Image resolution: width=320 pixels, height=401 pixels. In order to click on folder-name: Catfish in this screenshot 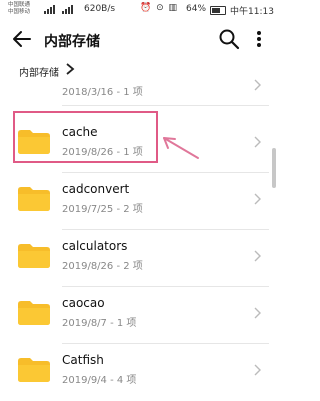, I will do `click(83, 360)`.